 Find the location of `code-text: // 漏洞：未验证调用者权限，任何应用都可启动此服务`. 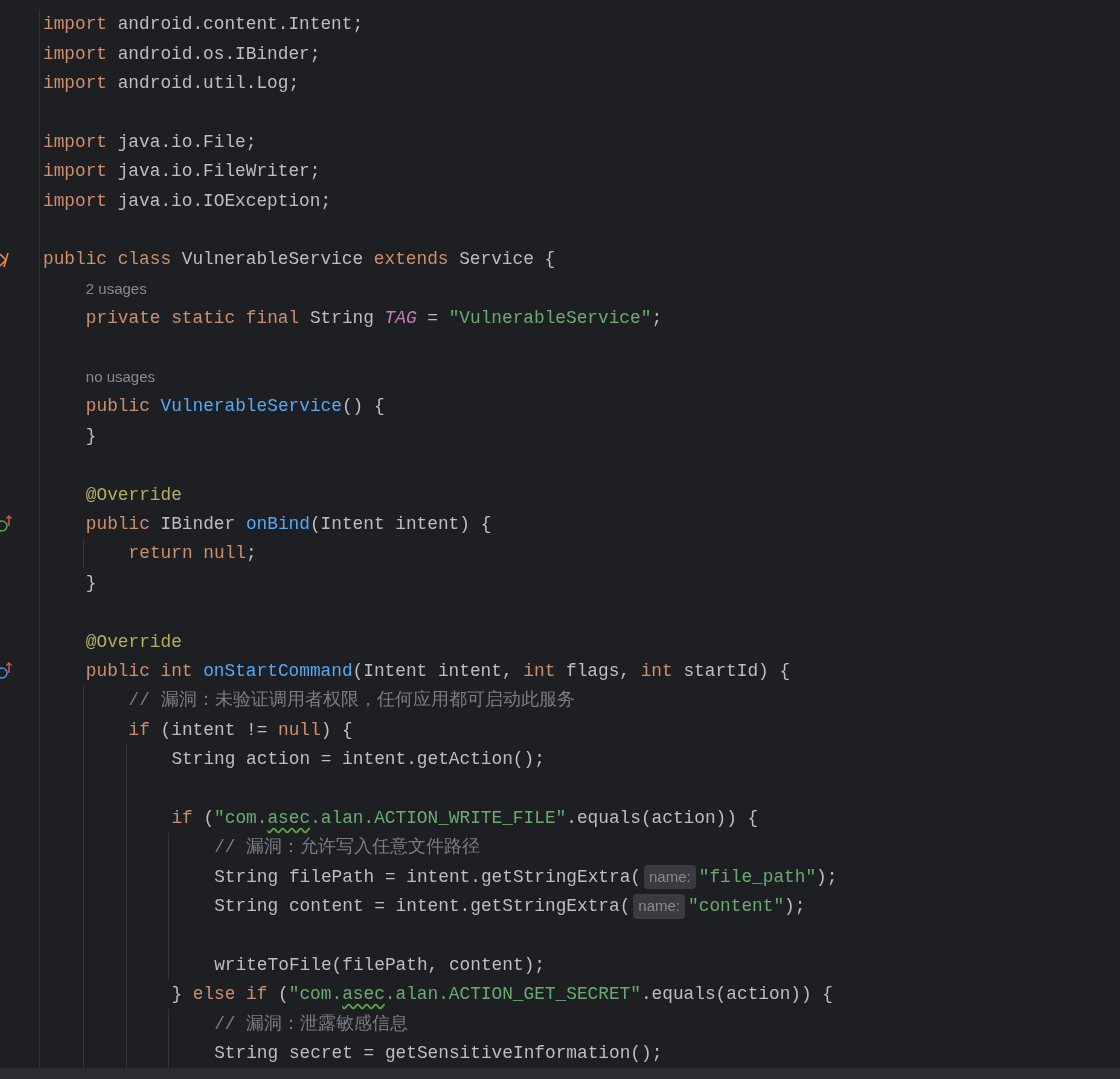

code-text: // 漏洞：未验证调用者权限，任何应用都可启动此服务 is located at coordinates (351, 701).